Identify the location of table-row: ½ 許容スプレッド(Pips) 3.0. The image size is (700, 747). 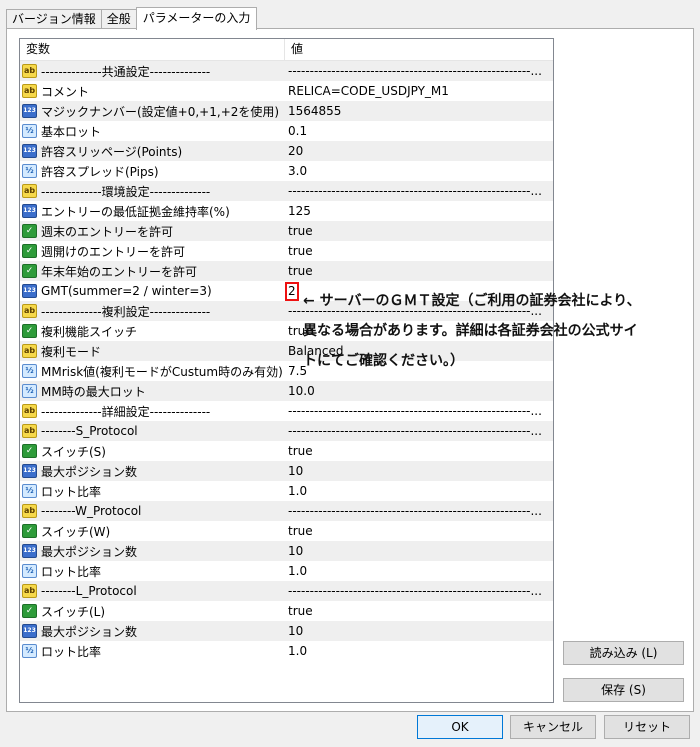
(286, 171).